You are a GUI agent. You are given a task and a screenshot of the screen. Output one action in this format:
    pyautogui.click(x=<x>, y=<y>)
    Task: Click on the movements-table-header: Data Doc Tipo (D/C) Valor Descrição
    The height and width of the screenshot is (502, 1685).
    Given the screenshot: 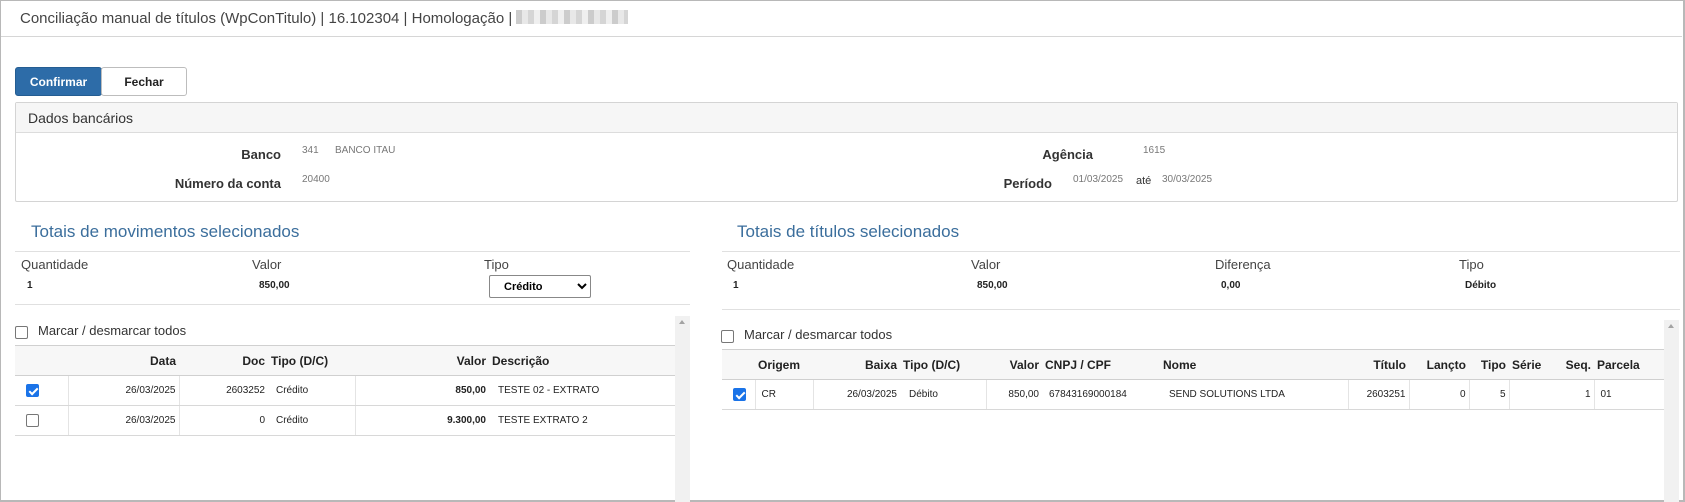 What is the action you would take?
    pyautogui.click(x=345, y=360)
    